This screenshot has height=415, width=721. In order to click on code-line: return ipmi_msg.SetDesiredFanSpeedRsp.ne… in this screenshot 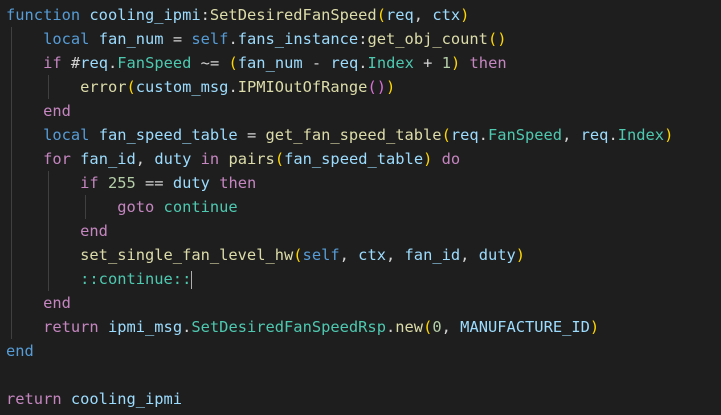, I will do `click(302, 327)`.